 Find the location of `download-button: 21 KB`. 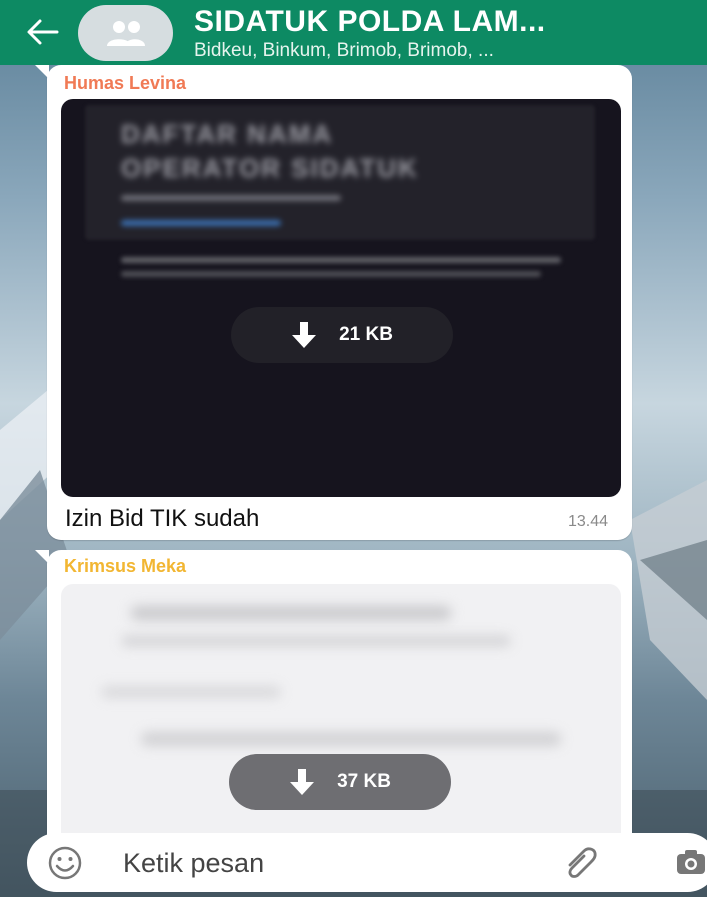

download-button: 21 KB is located at coordinates (342, 335).